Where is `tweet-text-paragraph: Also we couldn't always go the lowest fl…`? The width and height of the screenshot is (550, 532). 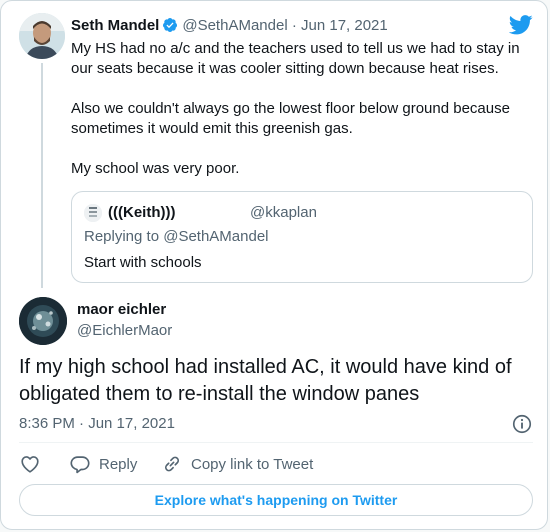
tweet-text-paragraph: Also we couldn't always go the lowest fl… is located at coordinates (290, 118).